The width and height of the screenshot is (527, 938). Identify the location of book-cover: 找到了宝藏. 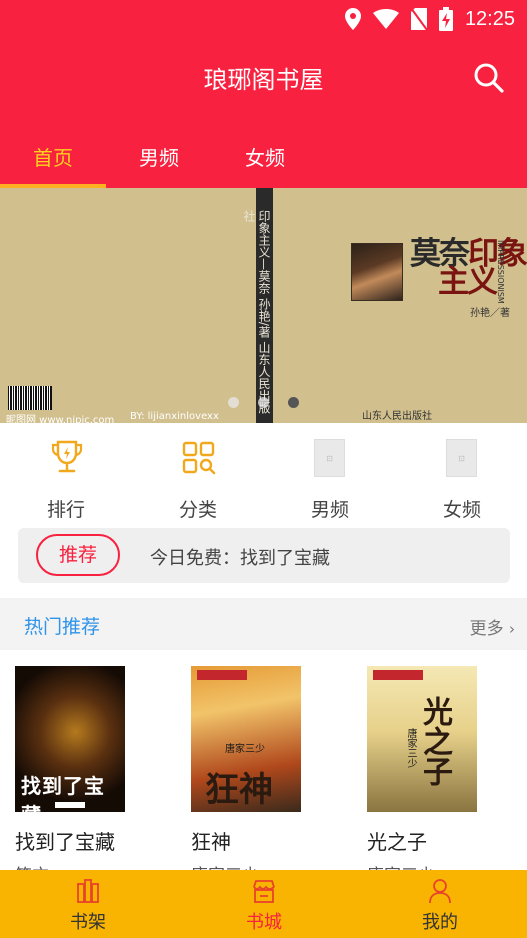
(70, 739).